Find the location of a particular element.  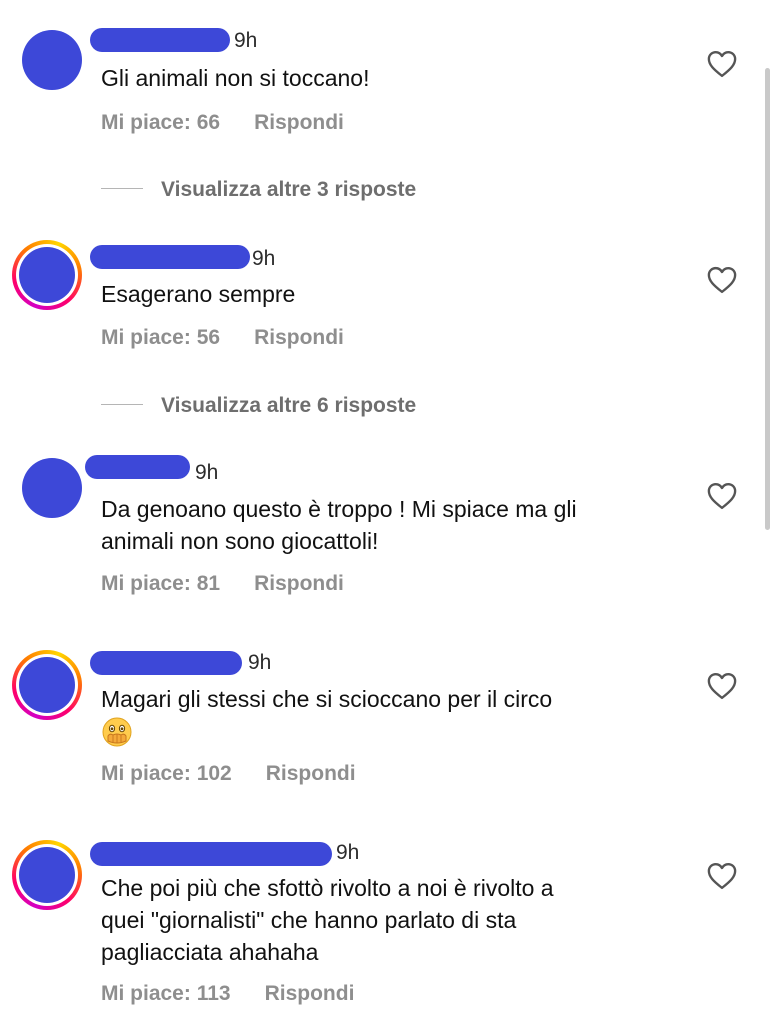

like-count: Mi piace: 56 is located at coordinates (161, 337).